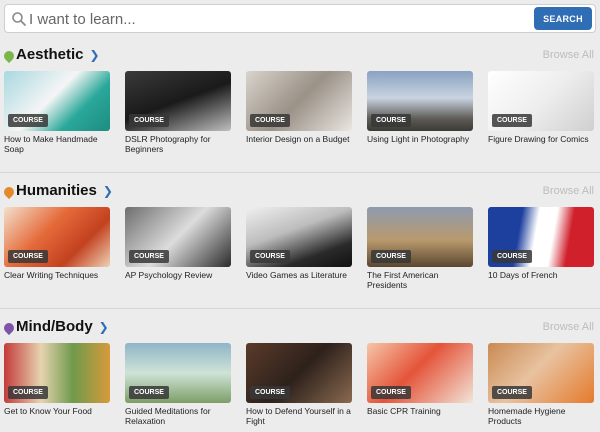  What do you see at coordinates (541, 139) in the screenshot?
I see `course-title: Figure Drawing for Comics` at bounding box center [541, 139].